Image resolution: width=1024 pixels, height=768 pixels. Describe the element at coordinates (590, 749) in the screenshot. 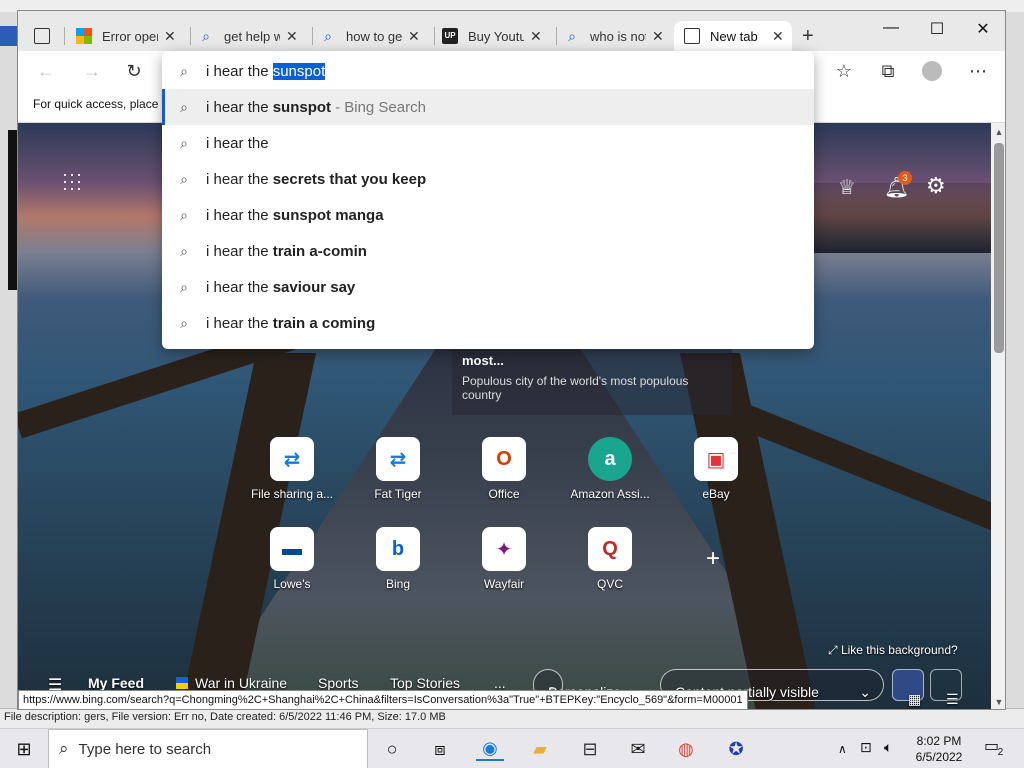

I see `taskbar-store: ⊟` at that location.